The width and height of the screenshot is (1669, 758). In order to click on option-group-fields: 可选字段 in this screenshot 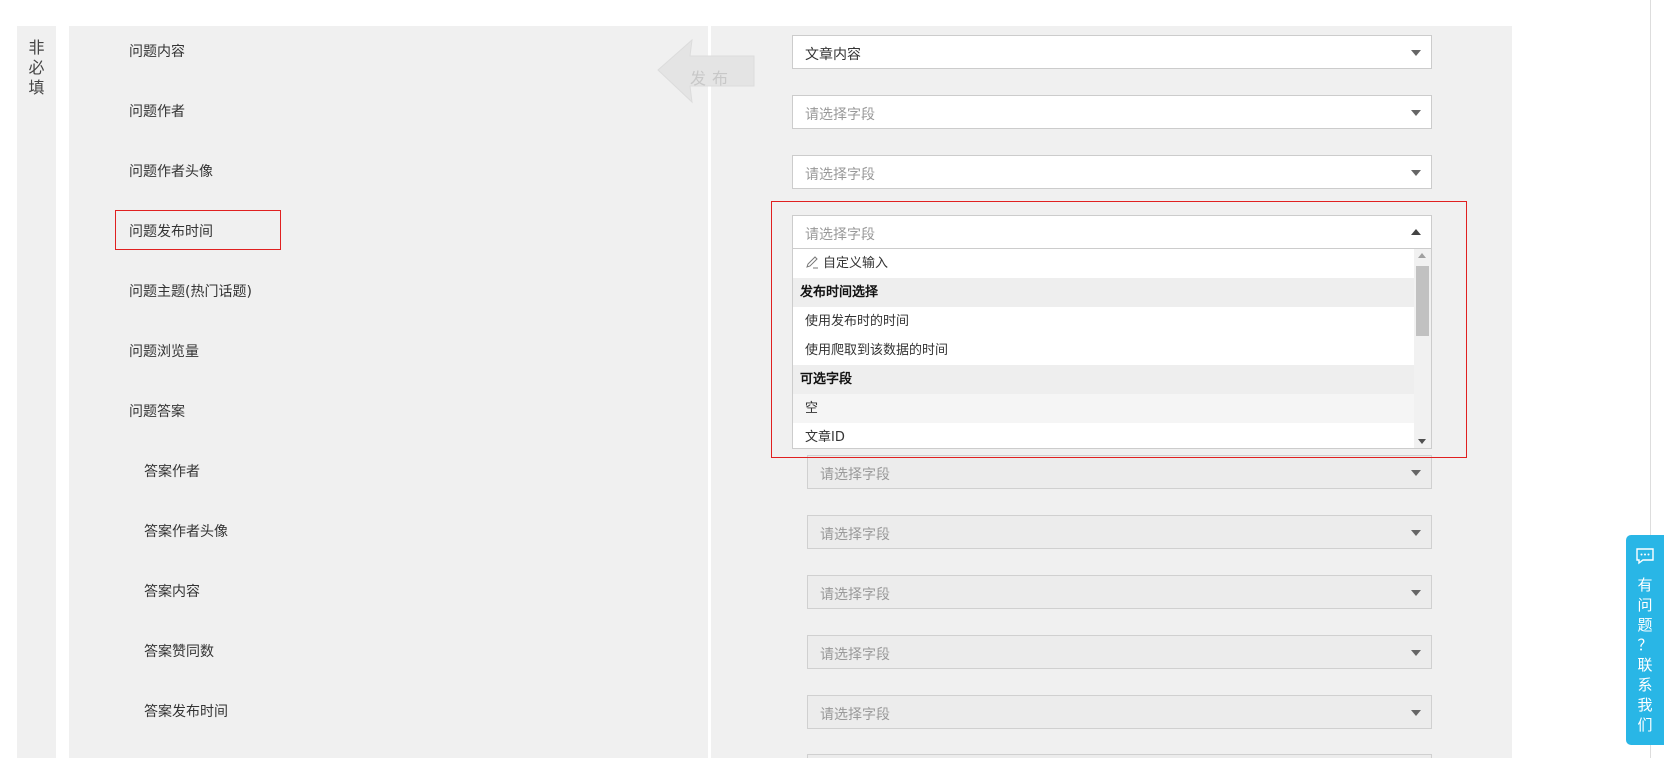, I will do `click(1104, 379)`.